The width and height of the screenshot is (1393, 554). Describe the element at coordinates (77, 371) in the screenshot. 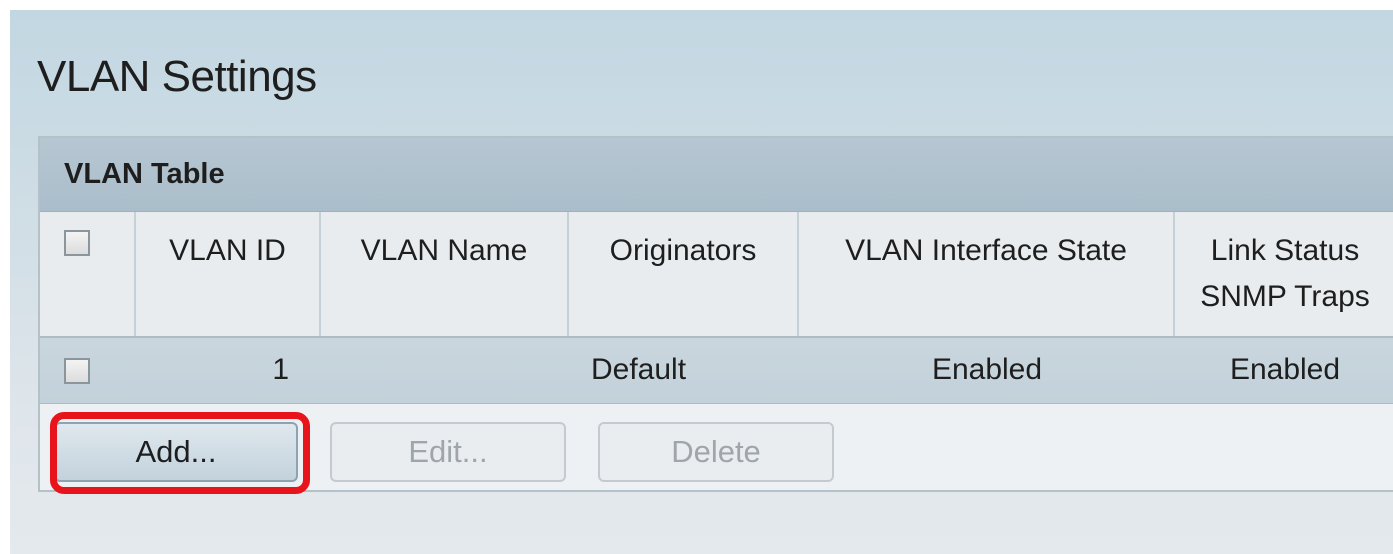

I see `row-checkbox` at that location.